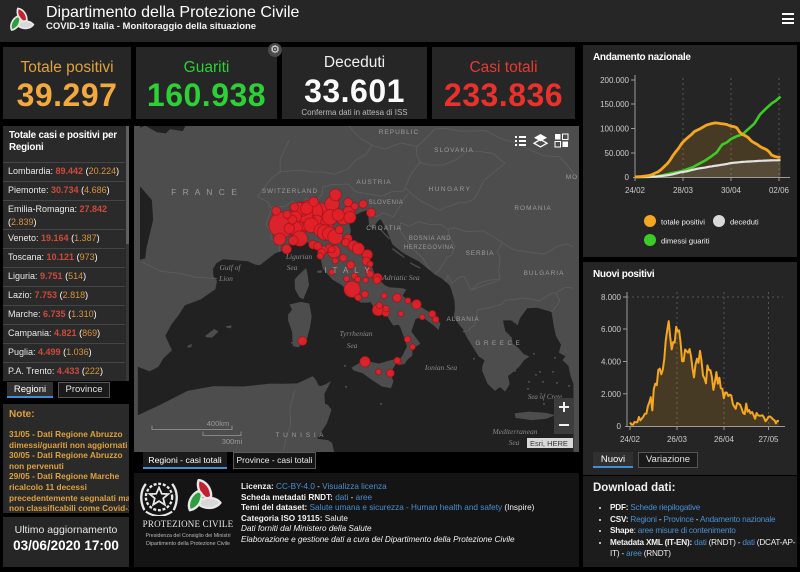 This screenshot has height=572, width=800. What do you see at coordinates (614, 104) in the screenshot?
I see `svg-text: 150.000` at bounding box center [614, 104].